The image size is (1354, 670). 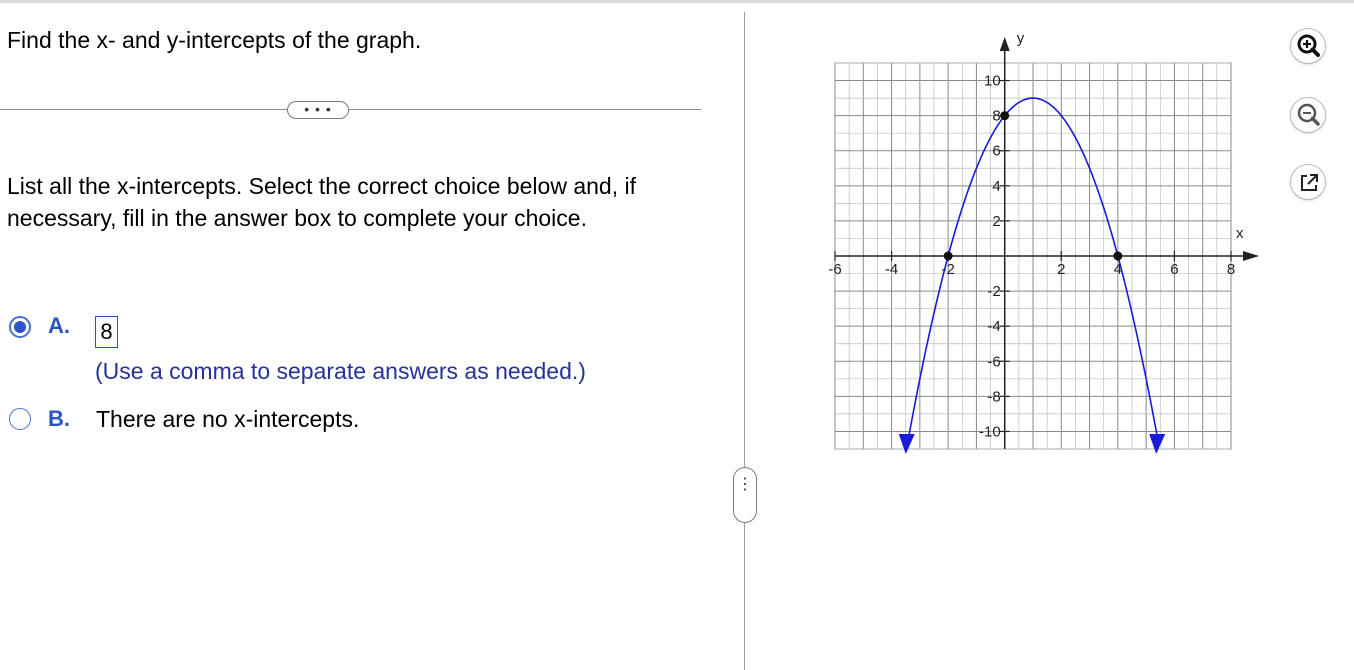 What do you see at coordinates (228, 419) in the screenshot?
I see `choice-b-text: There are no x-intercepts.` at bounding box center [228, 419].